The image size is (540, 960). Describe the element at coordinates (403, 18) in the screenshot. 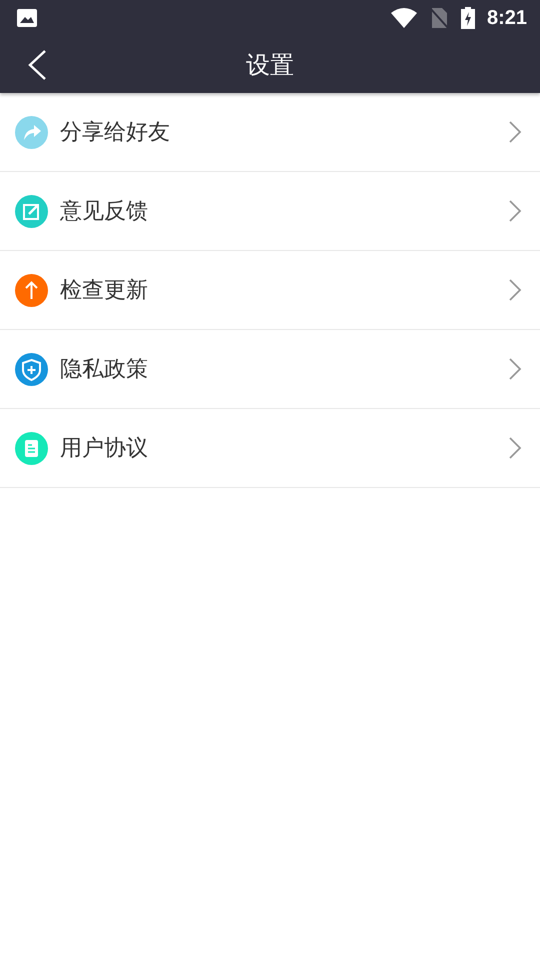

I see `wifi-icon` at that location.